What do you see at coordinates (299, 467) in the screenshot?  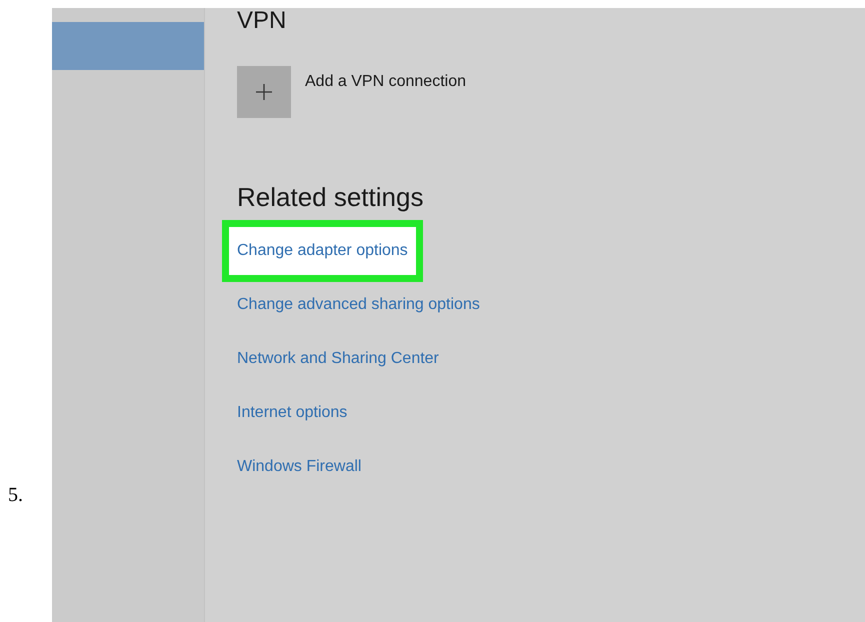 I see `settings-link: Windows Firewall` at bounding box center [299, 467].